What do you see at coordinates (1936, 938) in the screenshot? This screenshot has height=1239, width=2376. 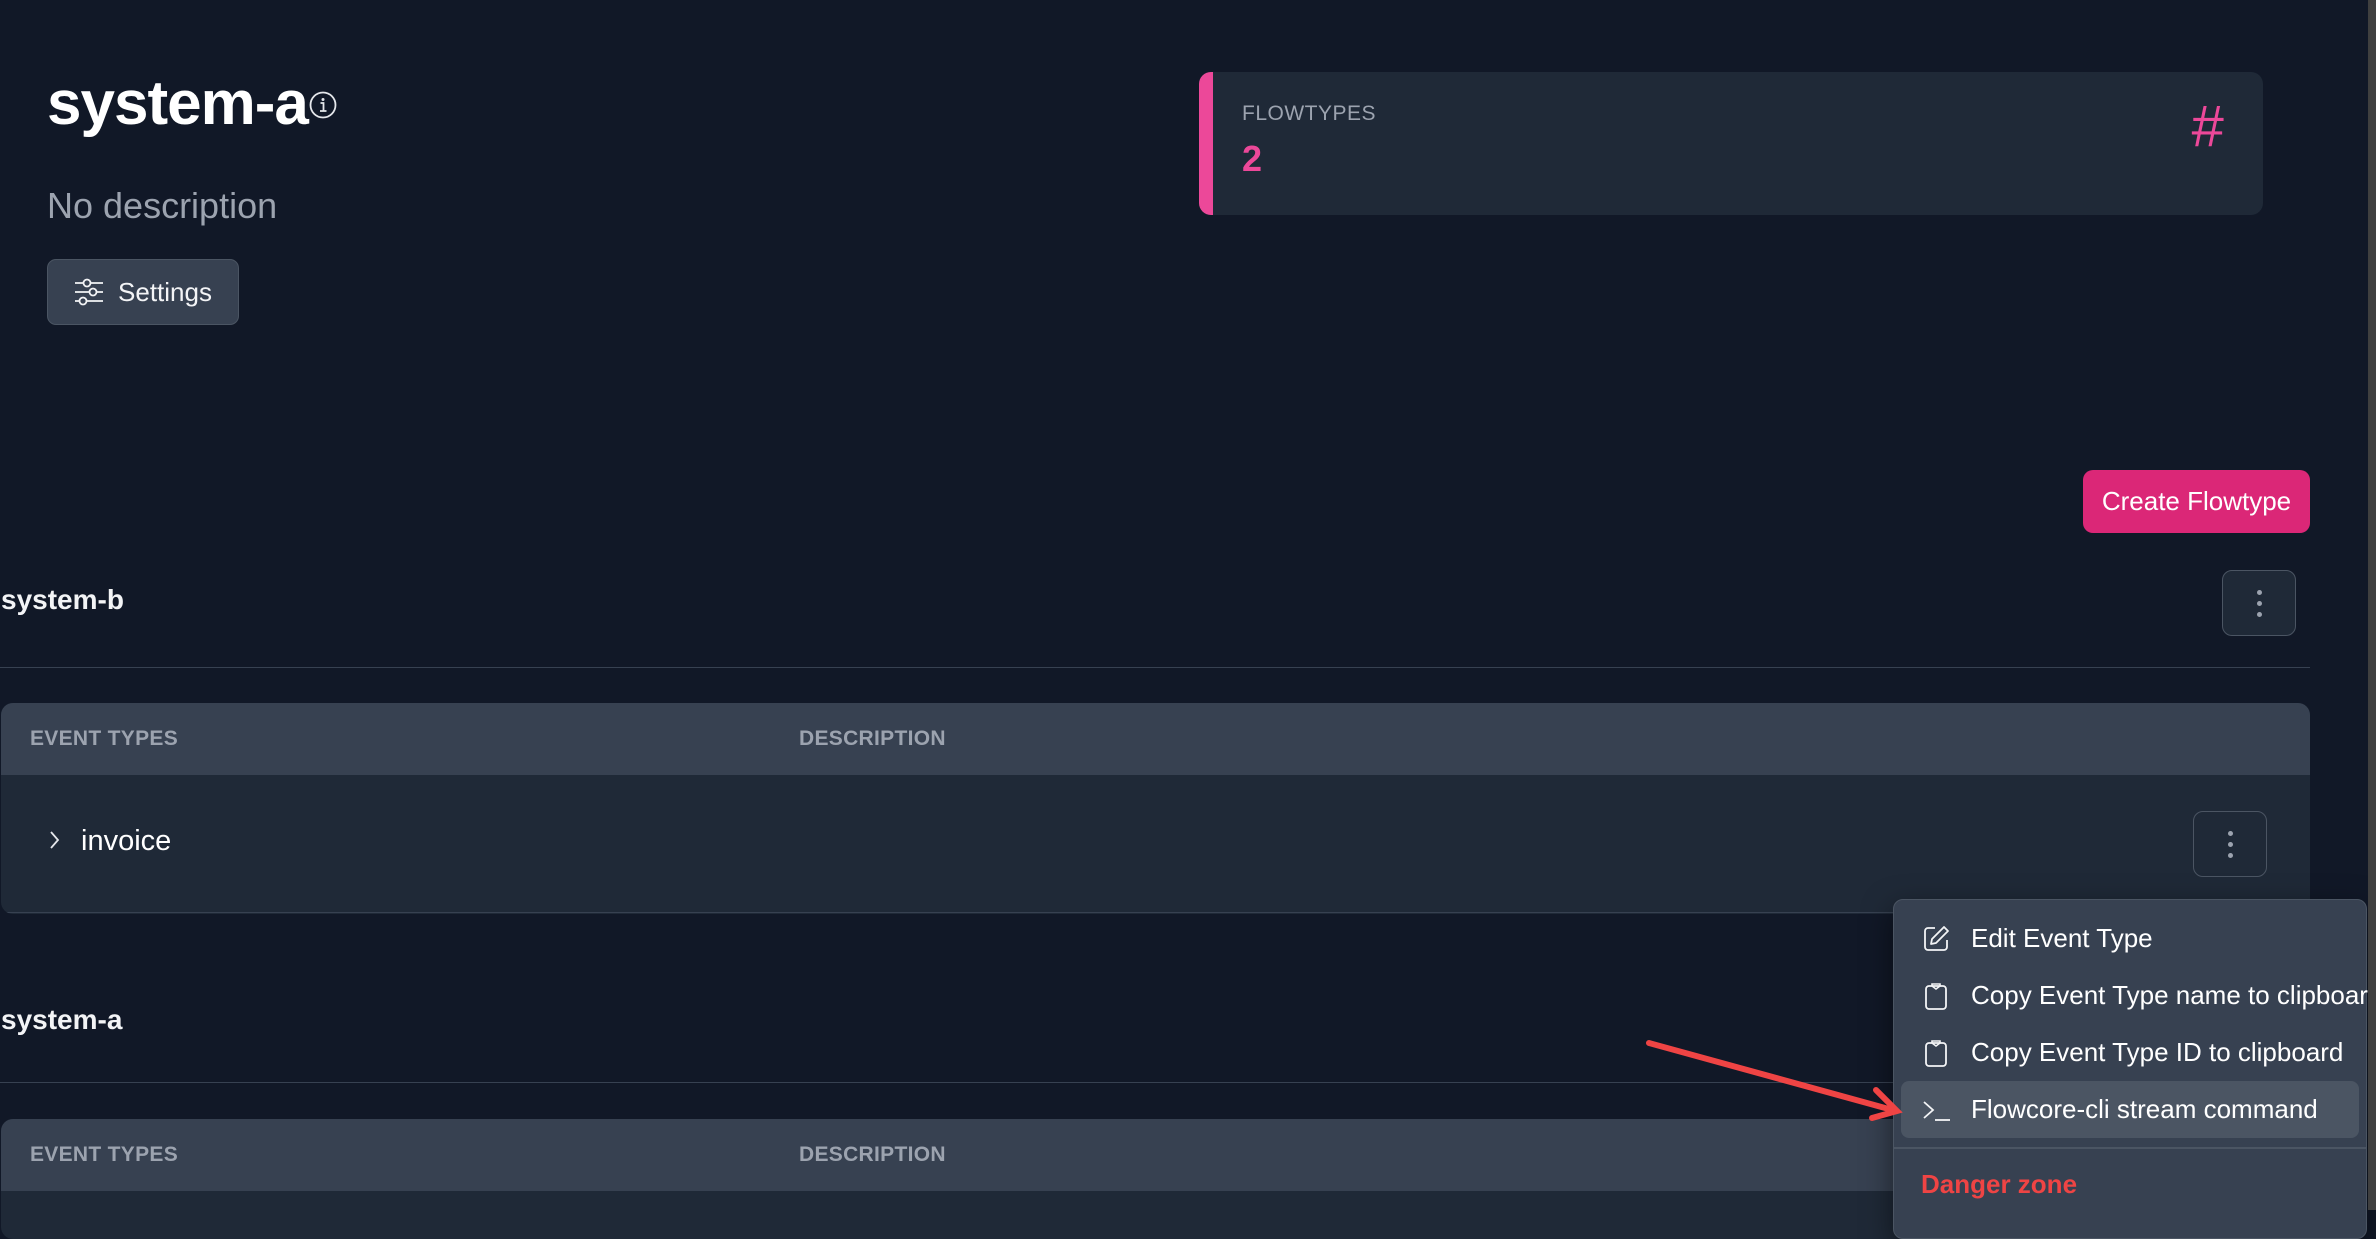 I see `edit-icon` at bounding box center [1936, 938].